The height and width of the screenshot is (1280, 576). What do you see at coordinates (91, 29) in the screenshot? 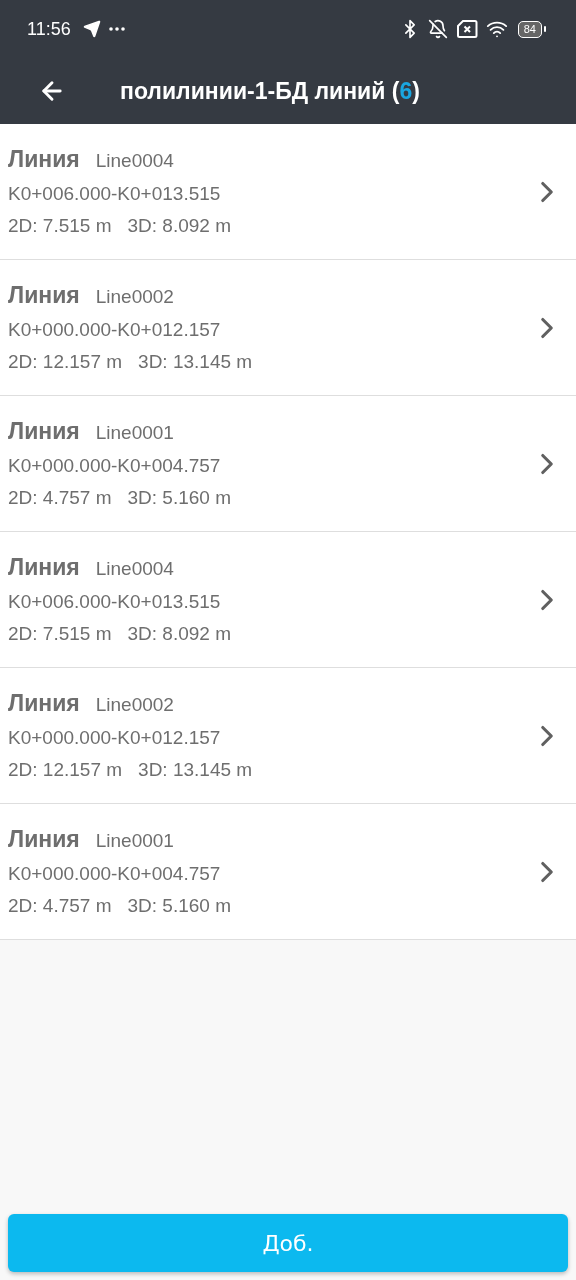
I see `paper-plane-icon` at bounding box center [91, 29].